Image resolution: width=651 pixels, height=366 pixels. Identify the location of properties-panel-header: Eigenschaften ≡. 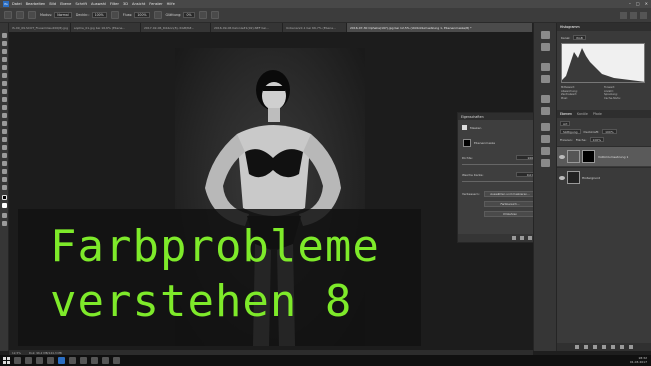
(500, 116).